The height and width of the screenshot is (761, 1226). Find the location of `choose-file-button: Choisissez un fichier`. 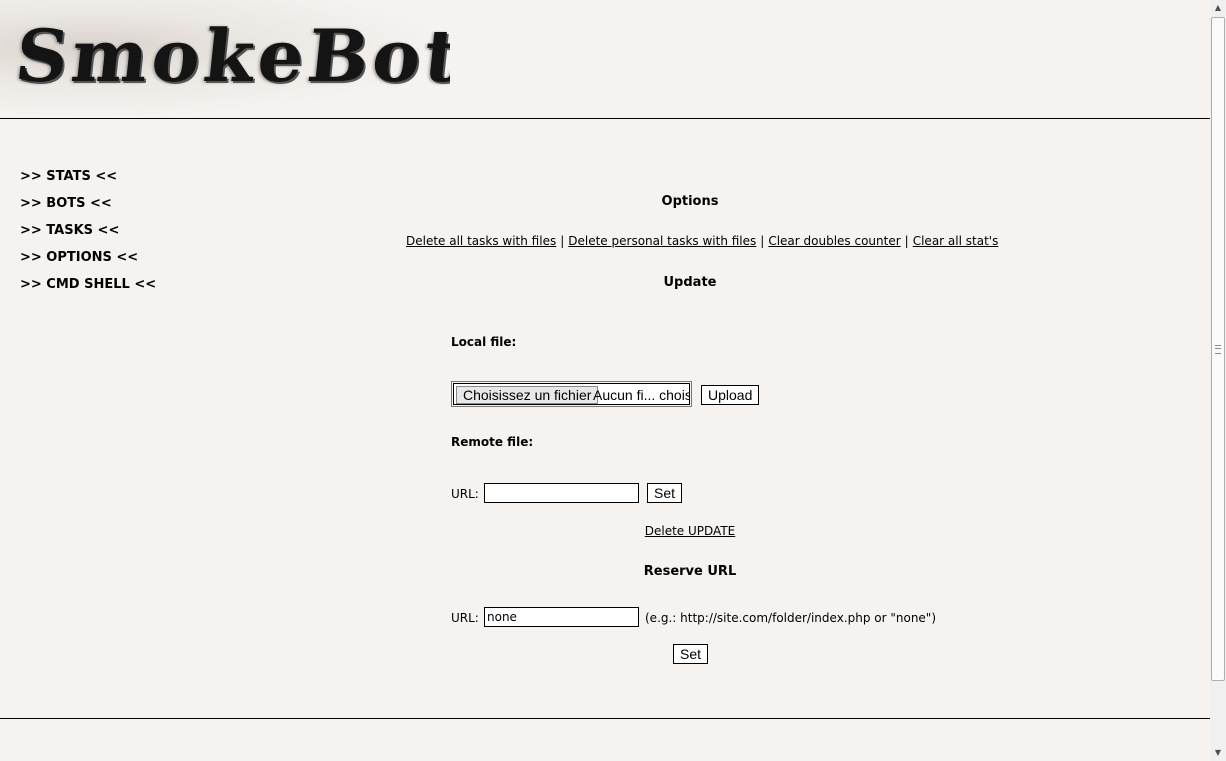

choose-file-button: Choisissez un fichier is located at coordinates (527, 395).